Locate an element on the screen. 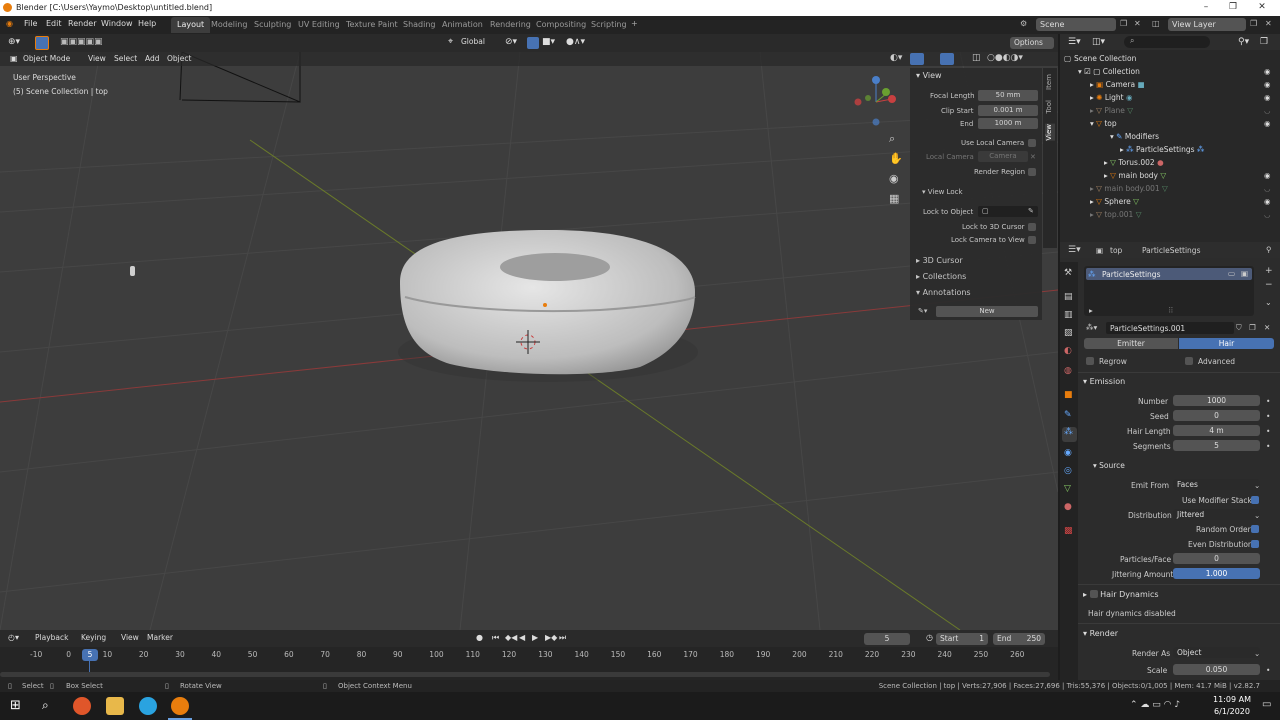 The image size is (1280, 720). particles-face-field: 0 is located at coordinates (1216, 558).